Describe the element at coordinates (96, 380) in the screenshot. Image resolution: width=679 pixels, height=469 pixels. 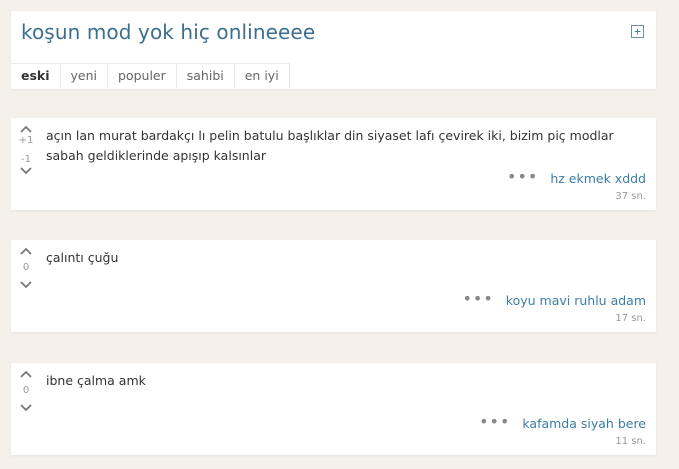
I see `entry-text: ibne çalma amk` at that location.